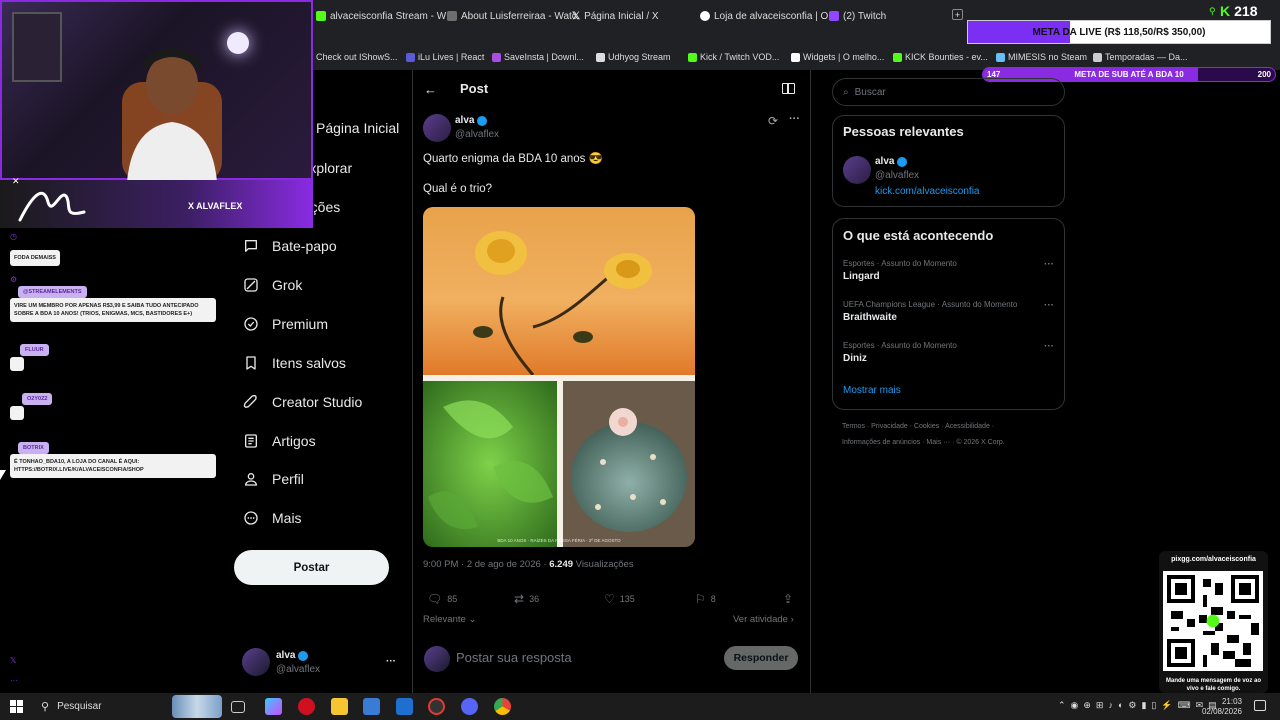 This screenshot has height=720, width=1280. Describe the element at coordinates (292, 655) in the screenshot. I see `account-name: alva` at that location.